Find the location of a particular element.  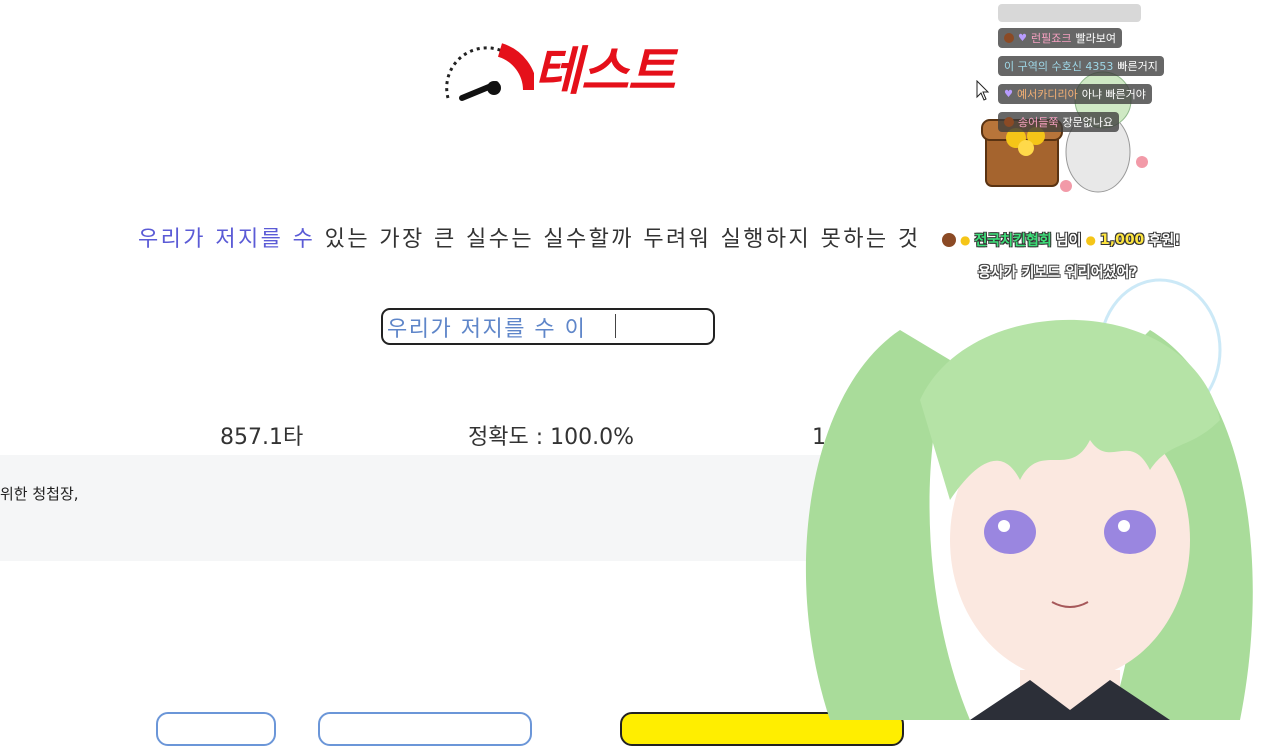

chat-text: 아냐 빠른거야 is located at coordinates (1113, 94).